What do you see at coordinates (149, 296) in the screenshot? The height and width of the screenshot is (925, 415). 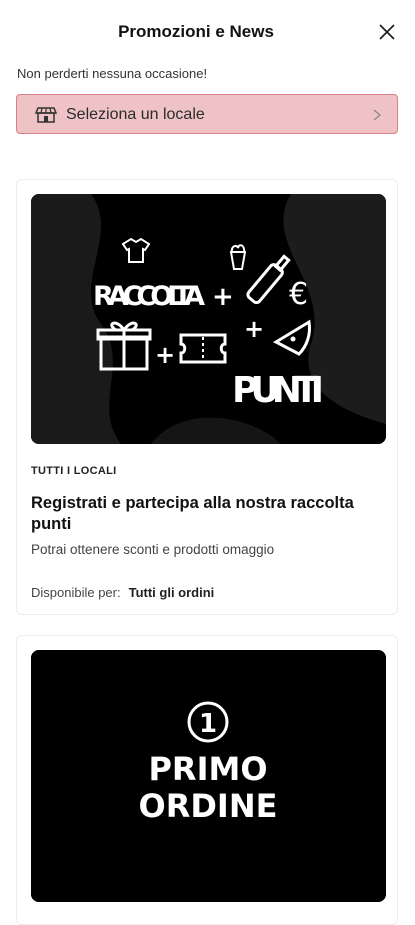 I see `banner-word-raccolta: RACCOLTA` at bounding box center [149, 296].